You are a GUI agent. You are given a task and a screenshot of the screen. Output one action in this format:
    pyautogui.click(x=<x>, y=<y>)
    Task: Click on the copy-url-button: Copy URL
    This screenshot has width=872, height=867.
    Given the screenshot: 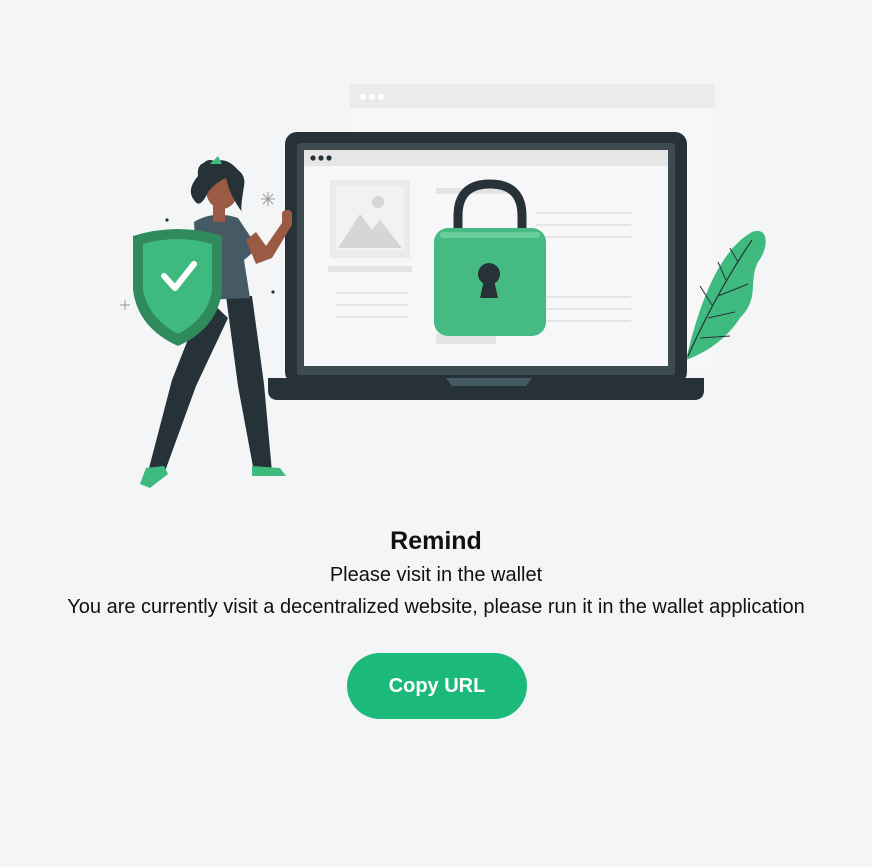 What is the action you would take?
    pyautogui.click(x=437, y=686)
    